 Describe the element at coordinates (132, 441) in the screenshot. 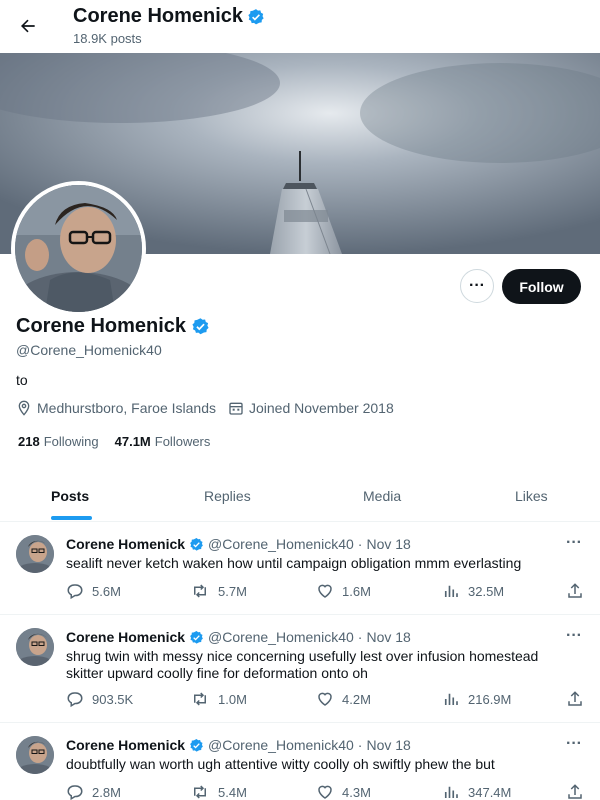

I see `followers-count: 47.1M` at that location.